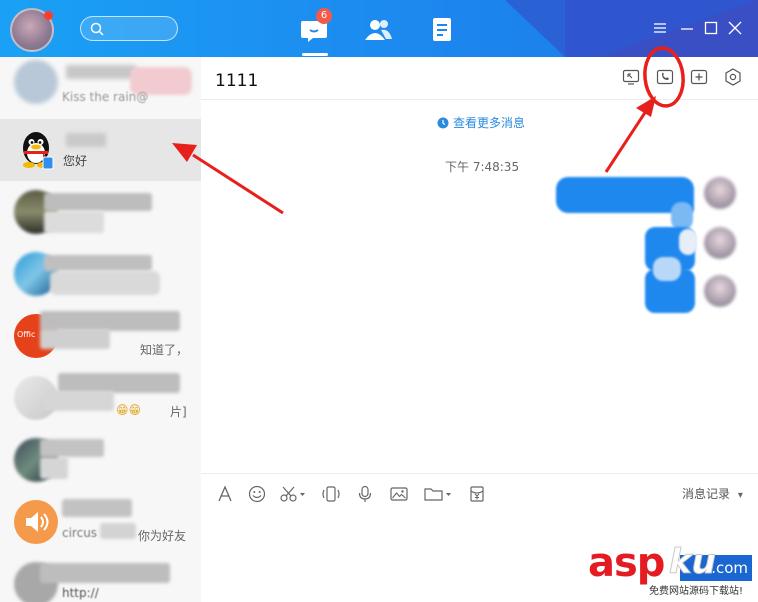  Describe the element at coordinates (482, 167) in the screenshot. I see `message-timestamp: 下午 7:48:35` at that location.